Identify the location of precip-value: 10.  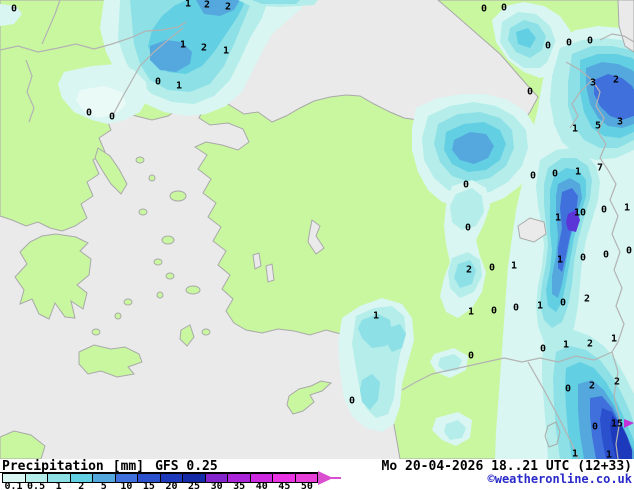
(580, 213).